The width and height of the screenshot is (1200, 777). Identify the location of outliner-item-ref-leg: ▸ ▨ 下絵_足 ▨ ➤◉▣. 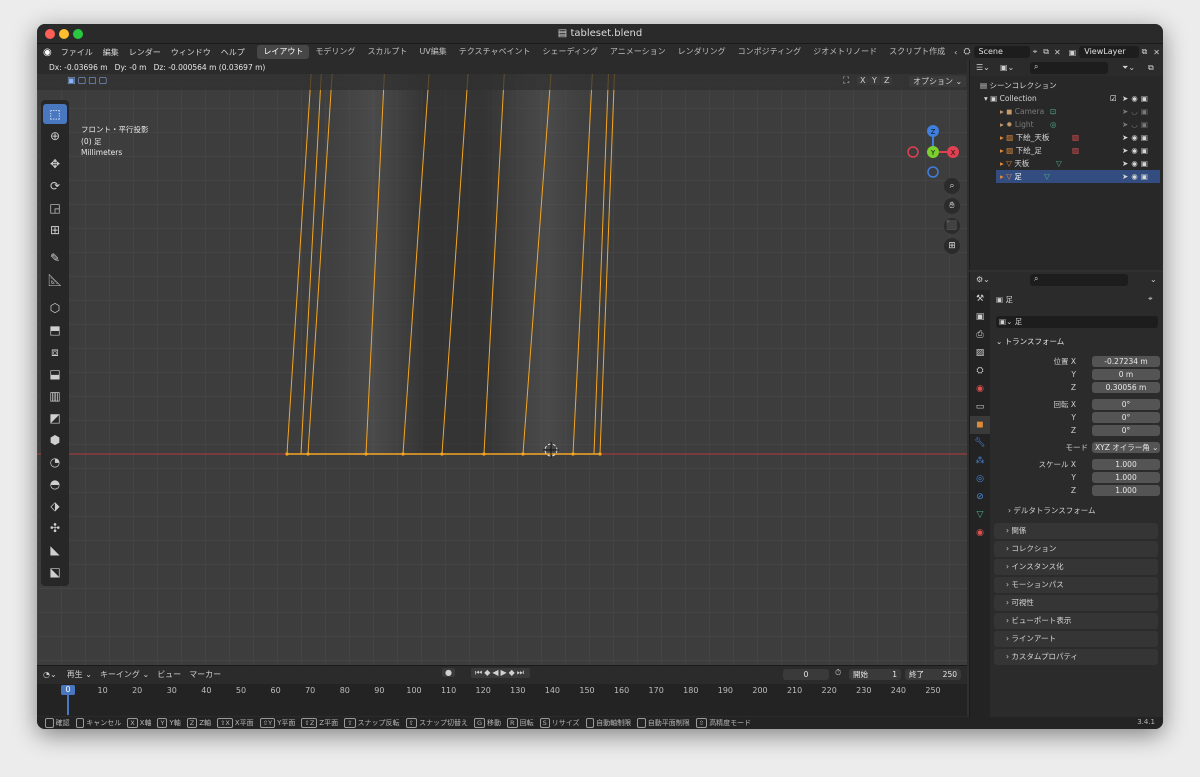
(1081, 150).